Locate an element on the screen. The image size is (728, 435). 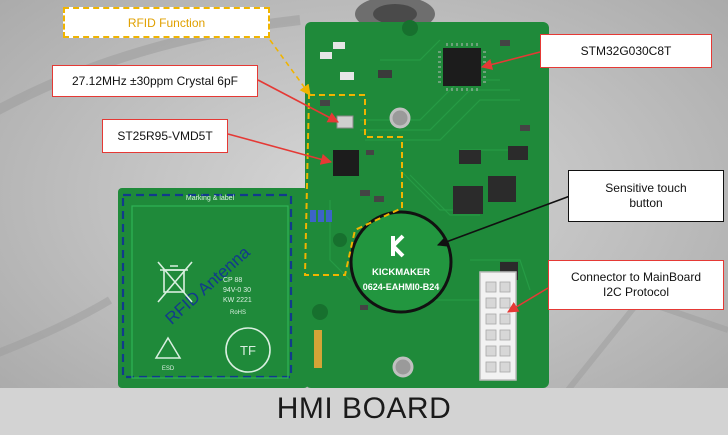
mcu-callout: STM32G030C8T is located at coordinates (626, 51).